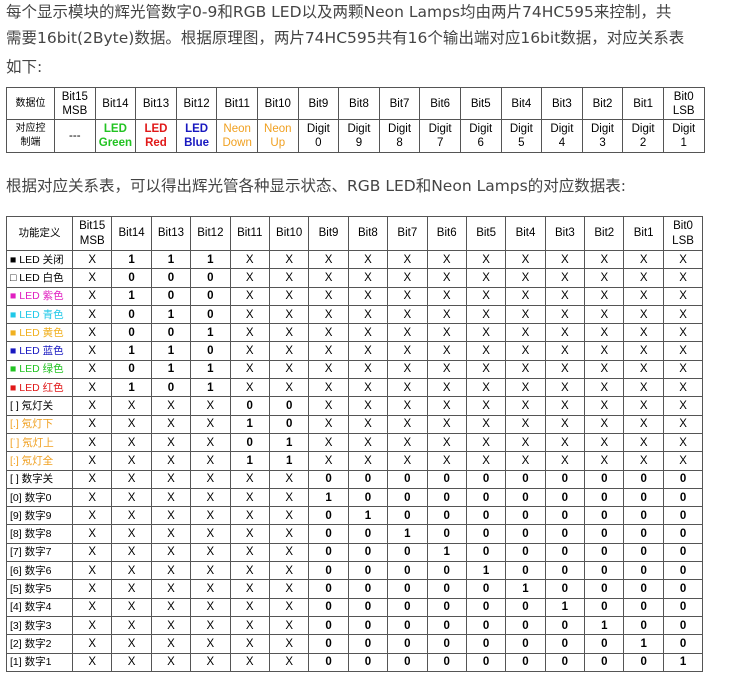 This screenshot has height=681, width=744. I want to click on function-label: [2] 数字2, so click(39, 644).